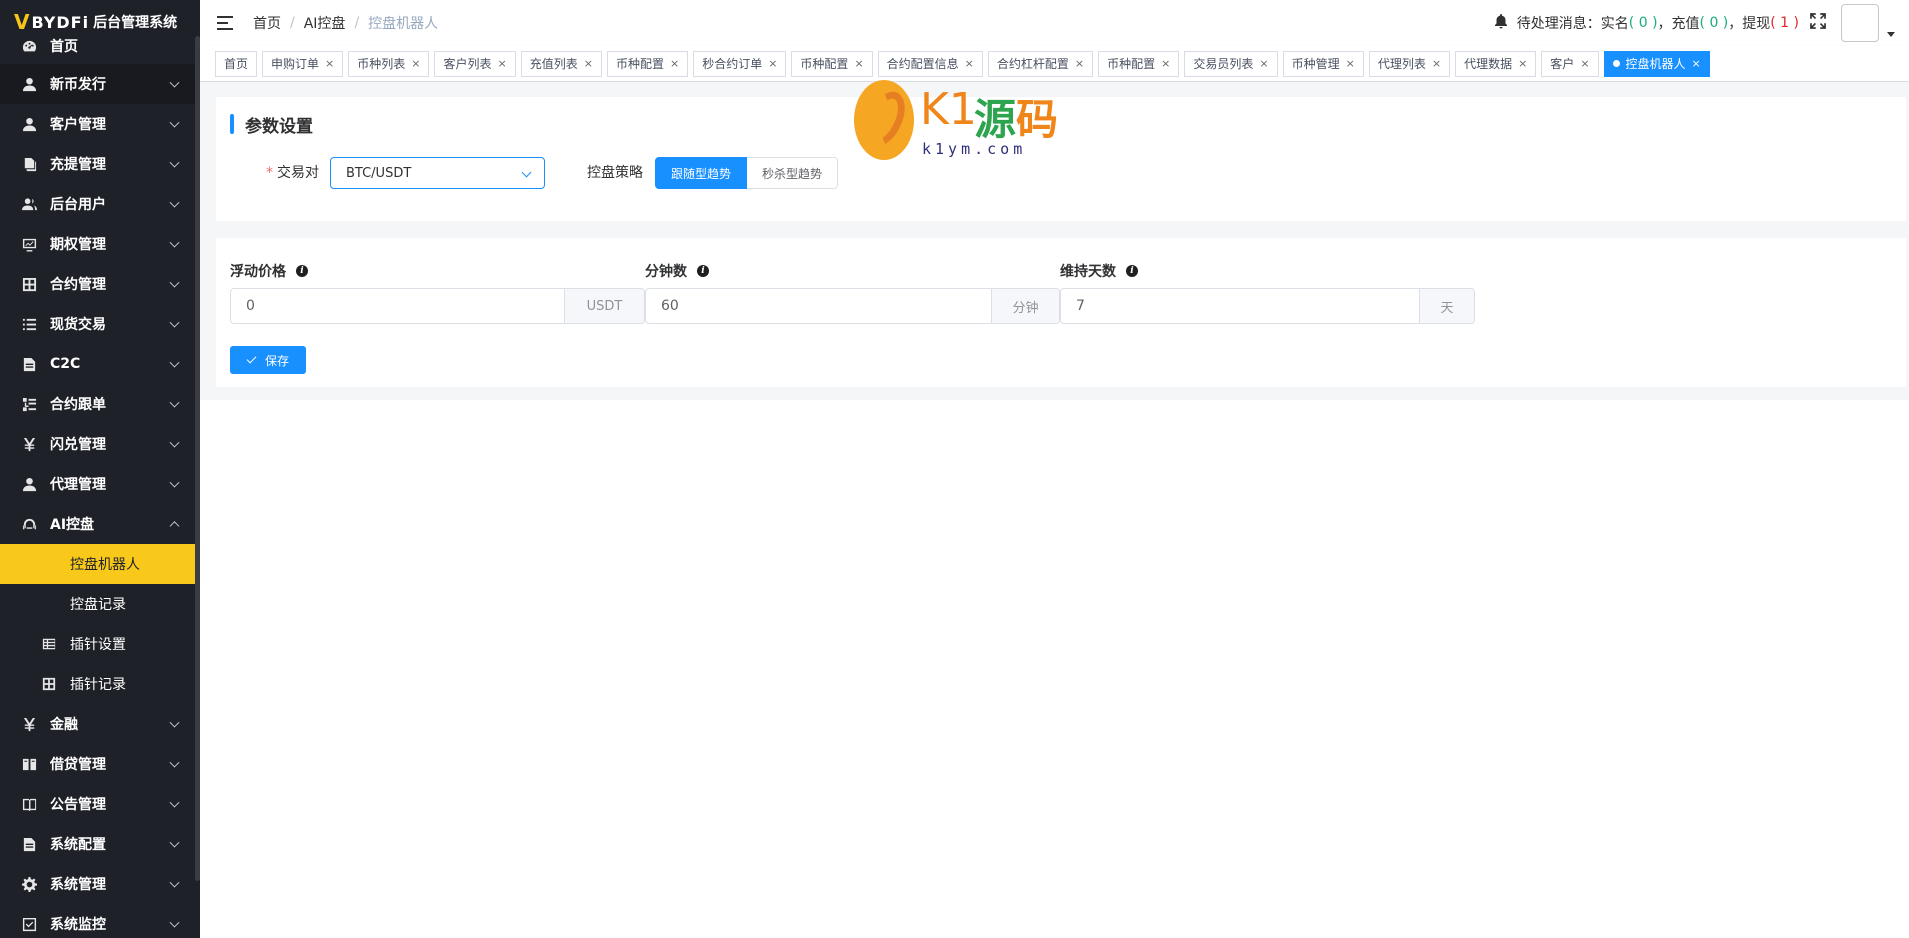 The height and width of the screenshot is (938, 1909). What do you see at coordinates (100, 921) in the screenshot?
I see `sidebar-item-system-monitor: 系统监控` at bounding box center [100, 921].